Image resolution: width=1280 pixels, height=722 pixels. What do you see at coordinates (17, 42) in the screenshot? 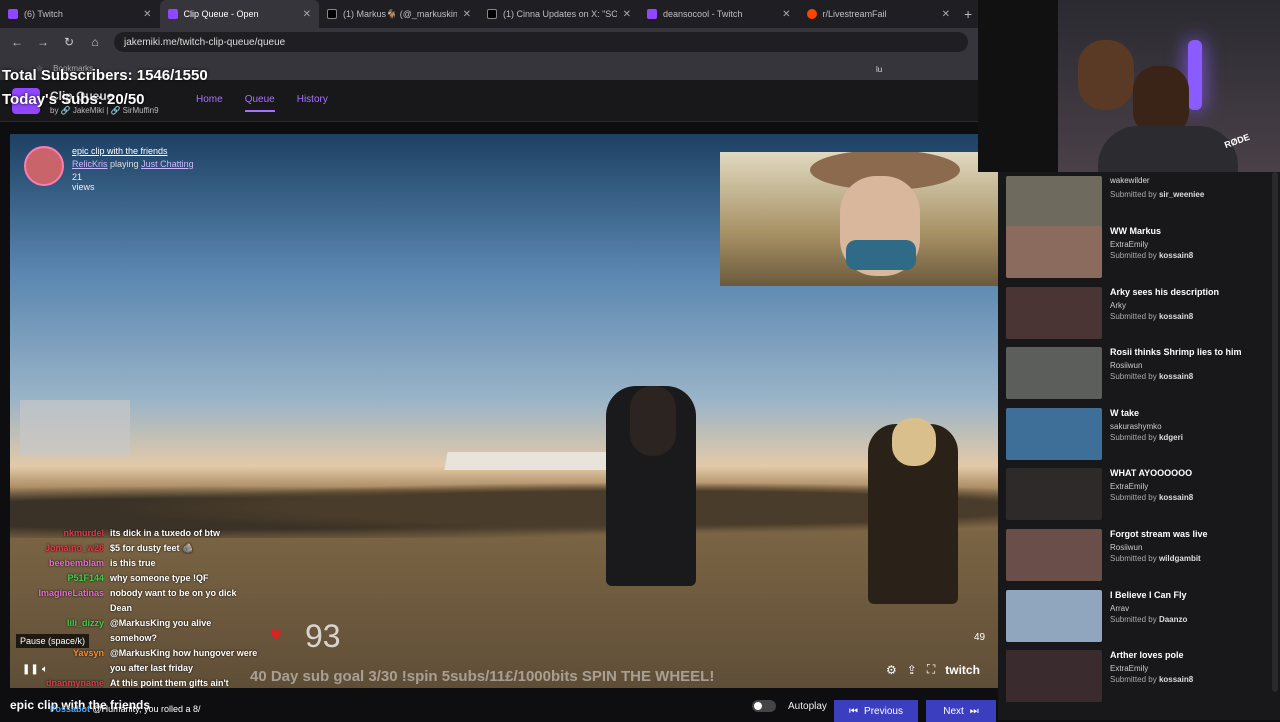
I see `back-arrow-icon: ←` at bounding box center [17, 42].